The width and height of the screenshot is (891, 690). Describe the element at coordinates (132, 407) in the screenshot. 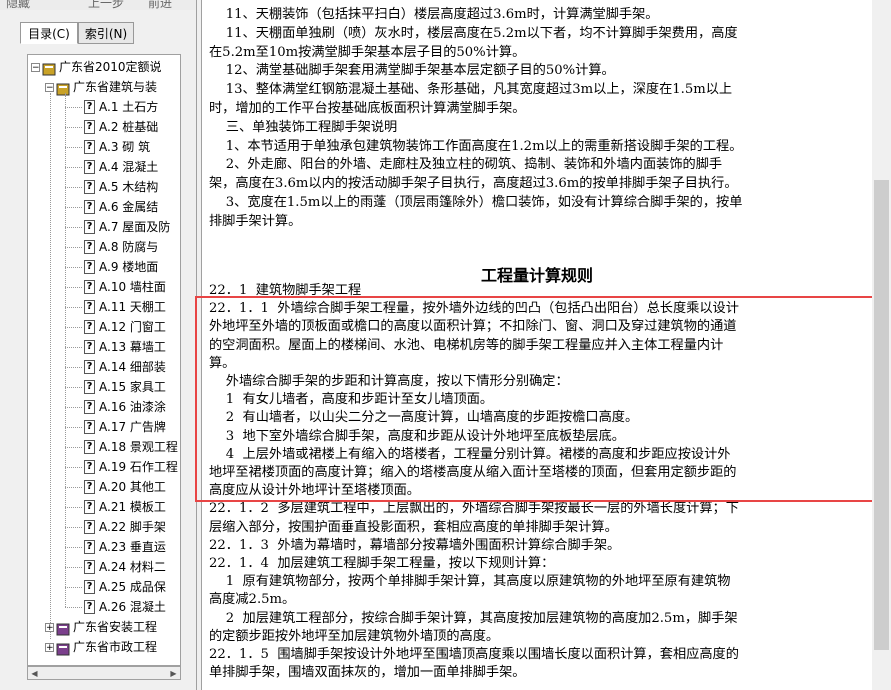

I see `tree-item: A.16 油漆涂` at that location.